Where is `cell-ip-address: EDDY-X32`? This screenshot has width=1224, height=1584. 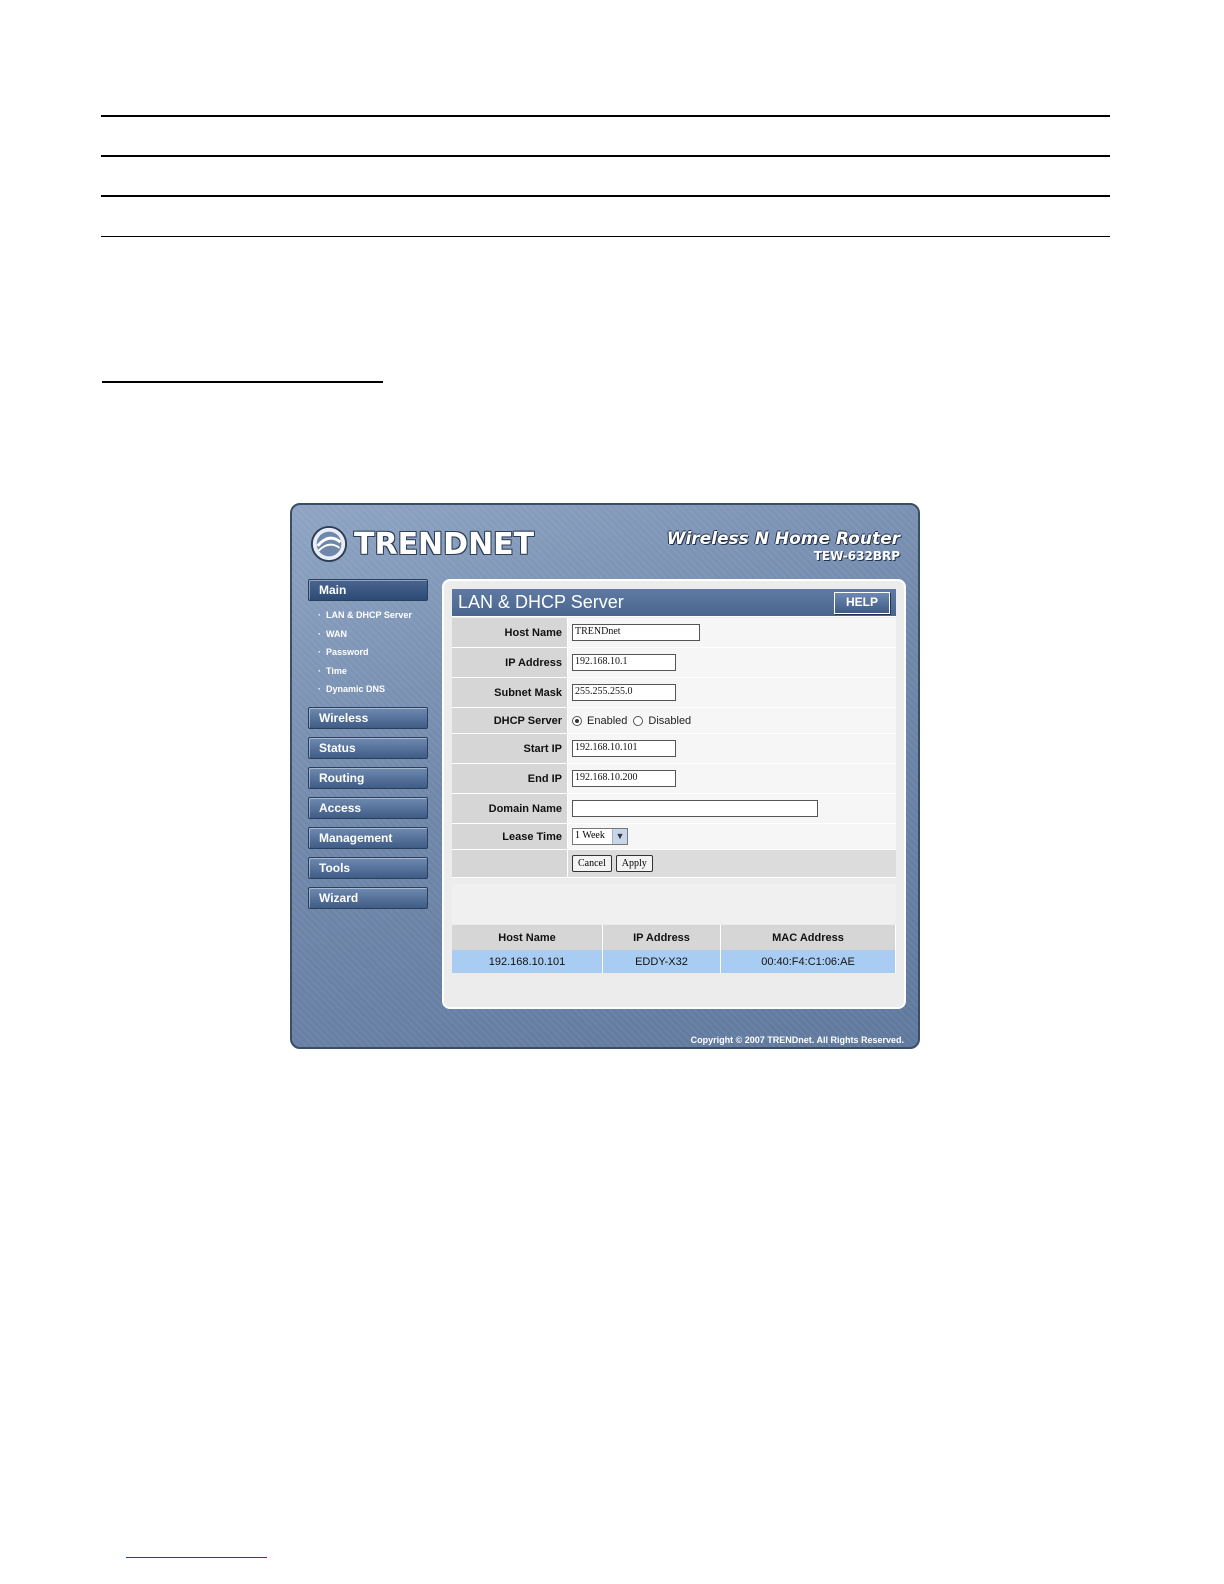
cell-ip-address: EDDY-X32 is located at coordinates (661, 961).